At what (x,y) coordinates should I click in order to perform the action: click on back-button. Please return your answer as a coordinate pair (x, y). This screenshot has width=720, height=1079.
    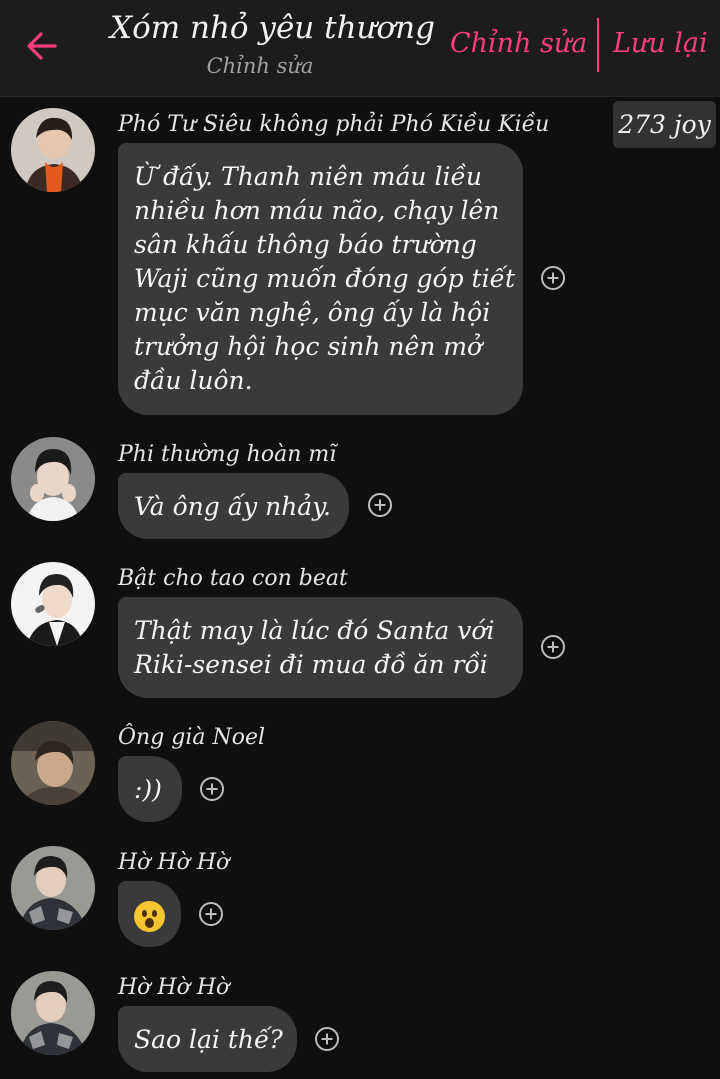
    Looking at the image, I should click on (42, 46).